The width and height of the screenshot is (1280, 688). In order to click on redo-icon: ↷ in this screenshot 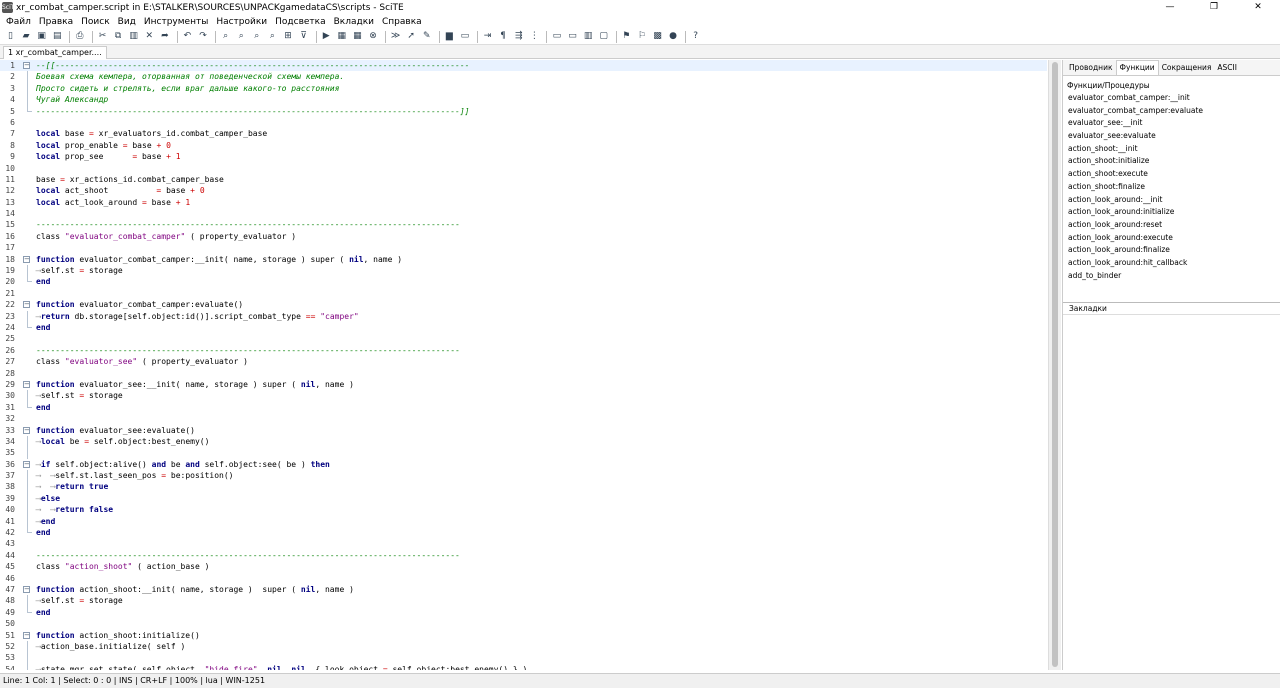, I will do `click(203, 36)`.